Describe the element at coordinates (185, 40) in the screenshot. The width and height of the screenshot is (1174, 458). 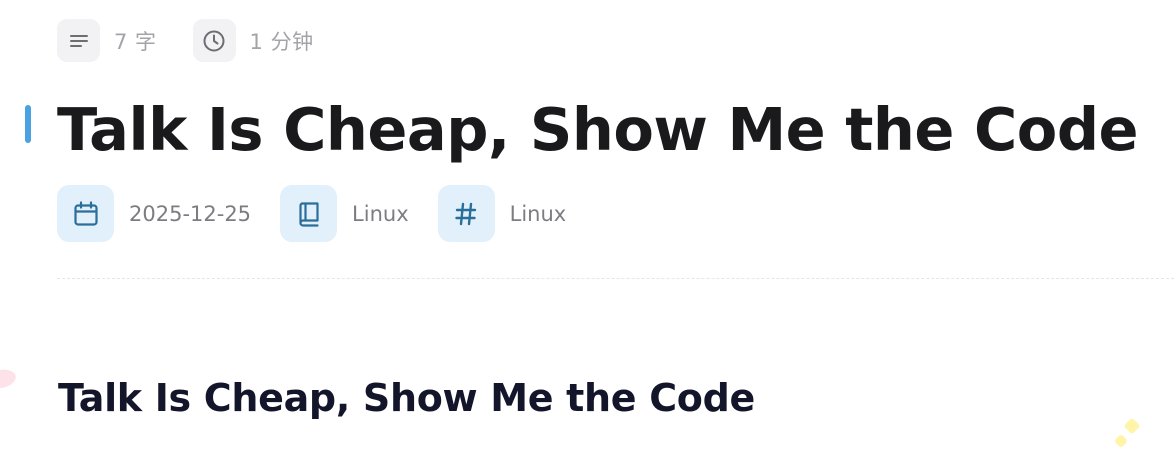
I see `post-stats: 7 字 1 分钟` at that location.